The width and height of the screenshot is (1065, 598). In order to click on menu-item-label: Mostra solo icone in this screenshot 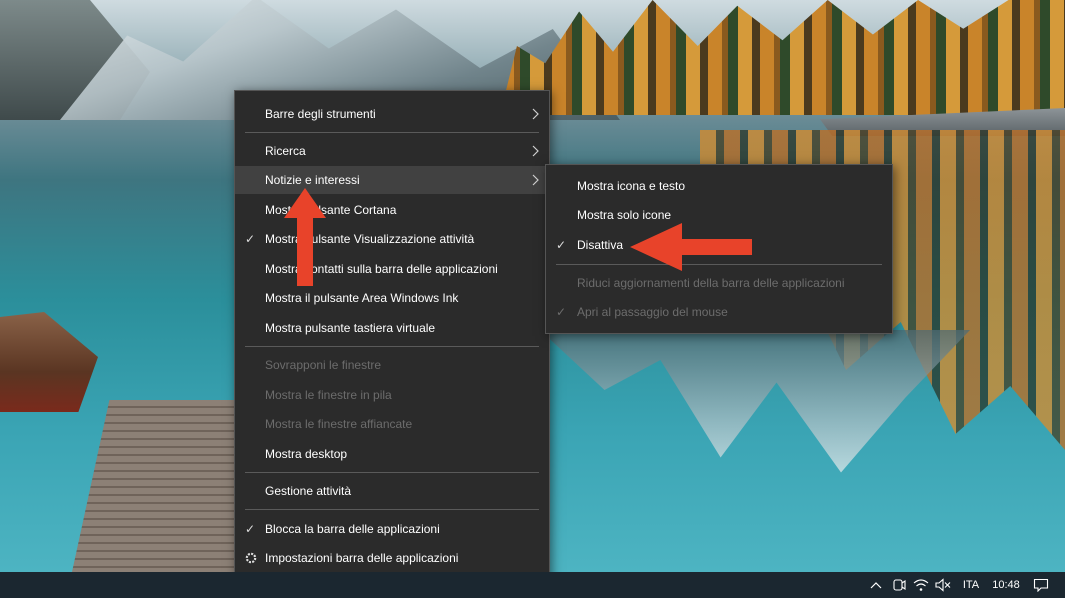, I will do `click(624, 215)`.